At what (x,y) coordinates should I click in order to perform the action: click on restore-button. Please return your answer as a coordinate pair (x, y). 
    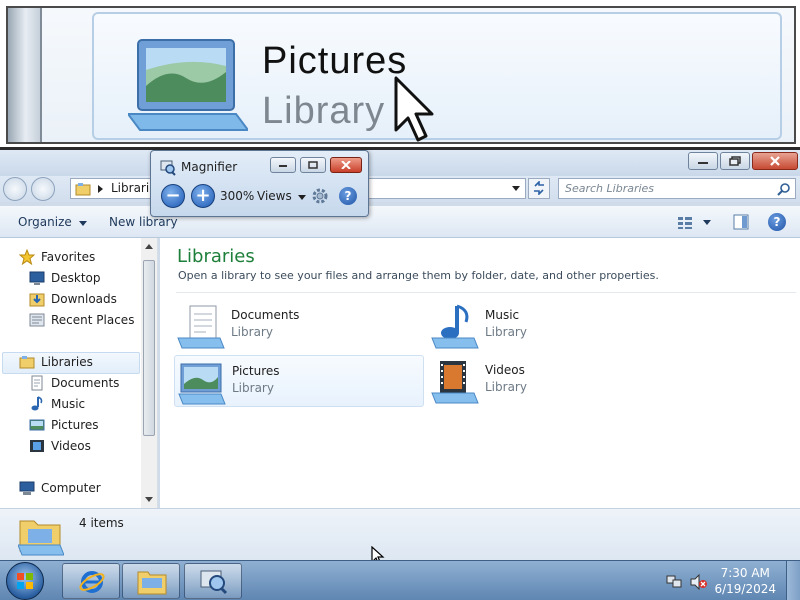
    Looking at the image, I should click on (735, 161).